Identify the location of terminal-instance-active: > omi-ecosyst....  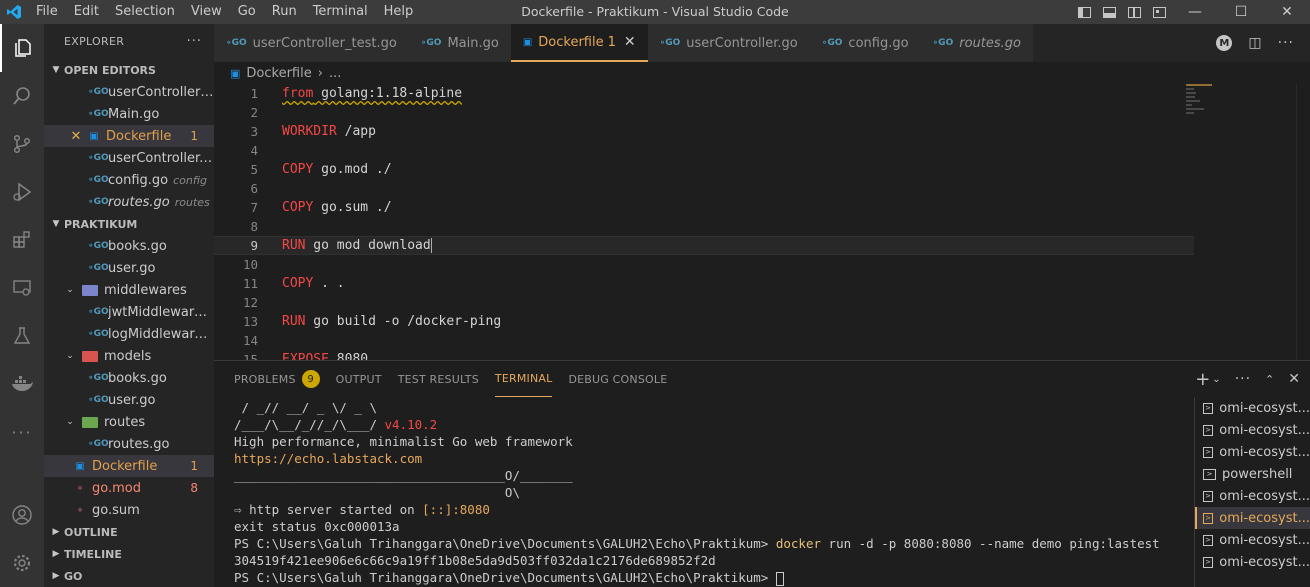
(1252, 518).